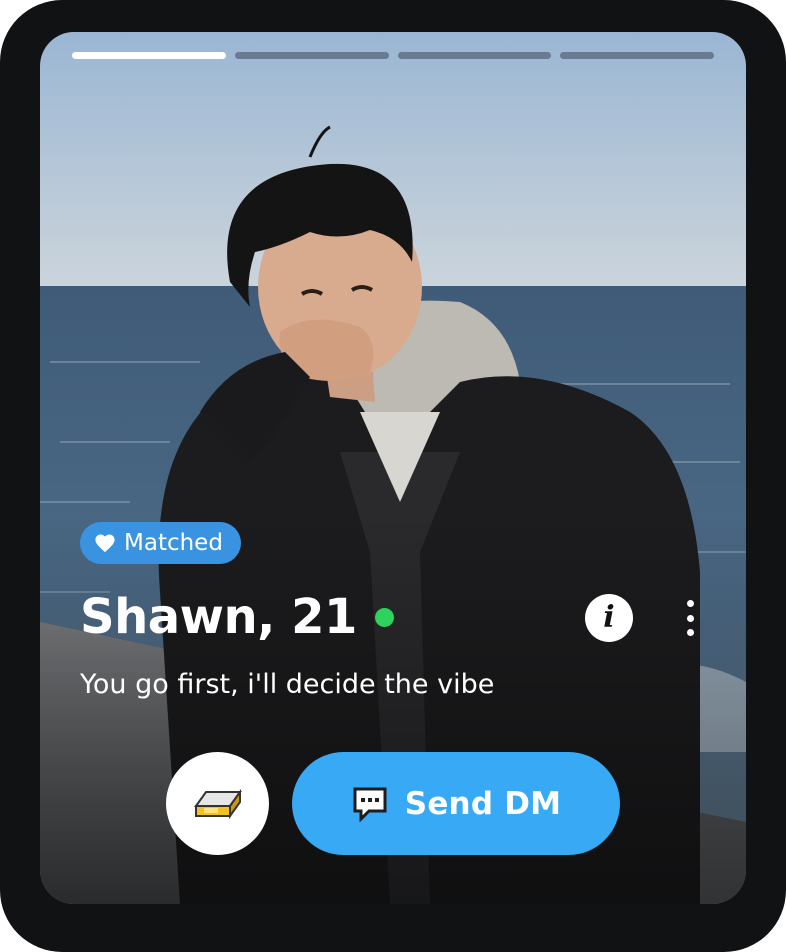 Image resolution: width=786 pixels, height=952 pixels. Describe the element at coordinates (370, 804) in the screenshot. I see `chat-bubble-icon` at that location.